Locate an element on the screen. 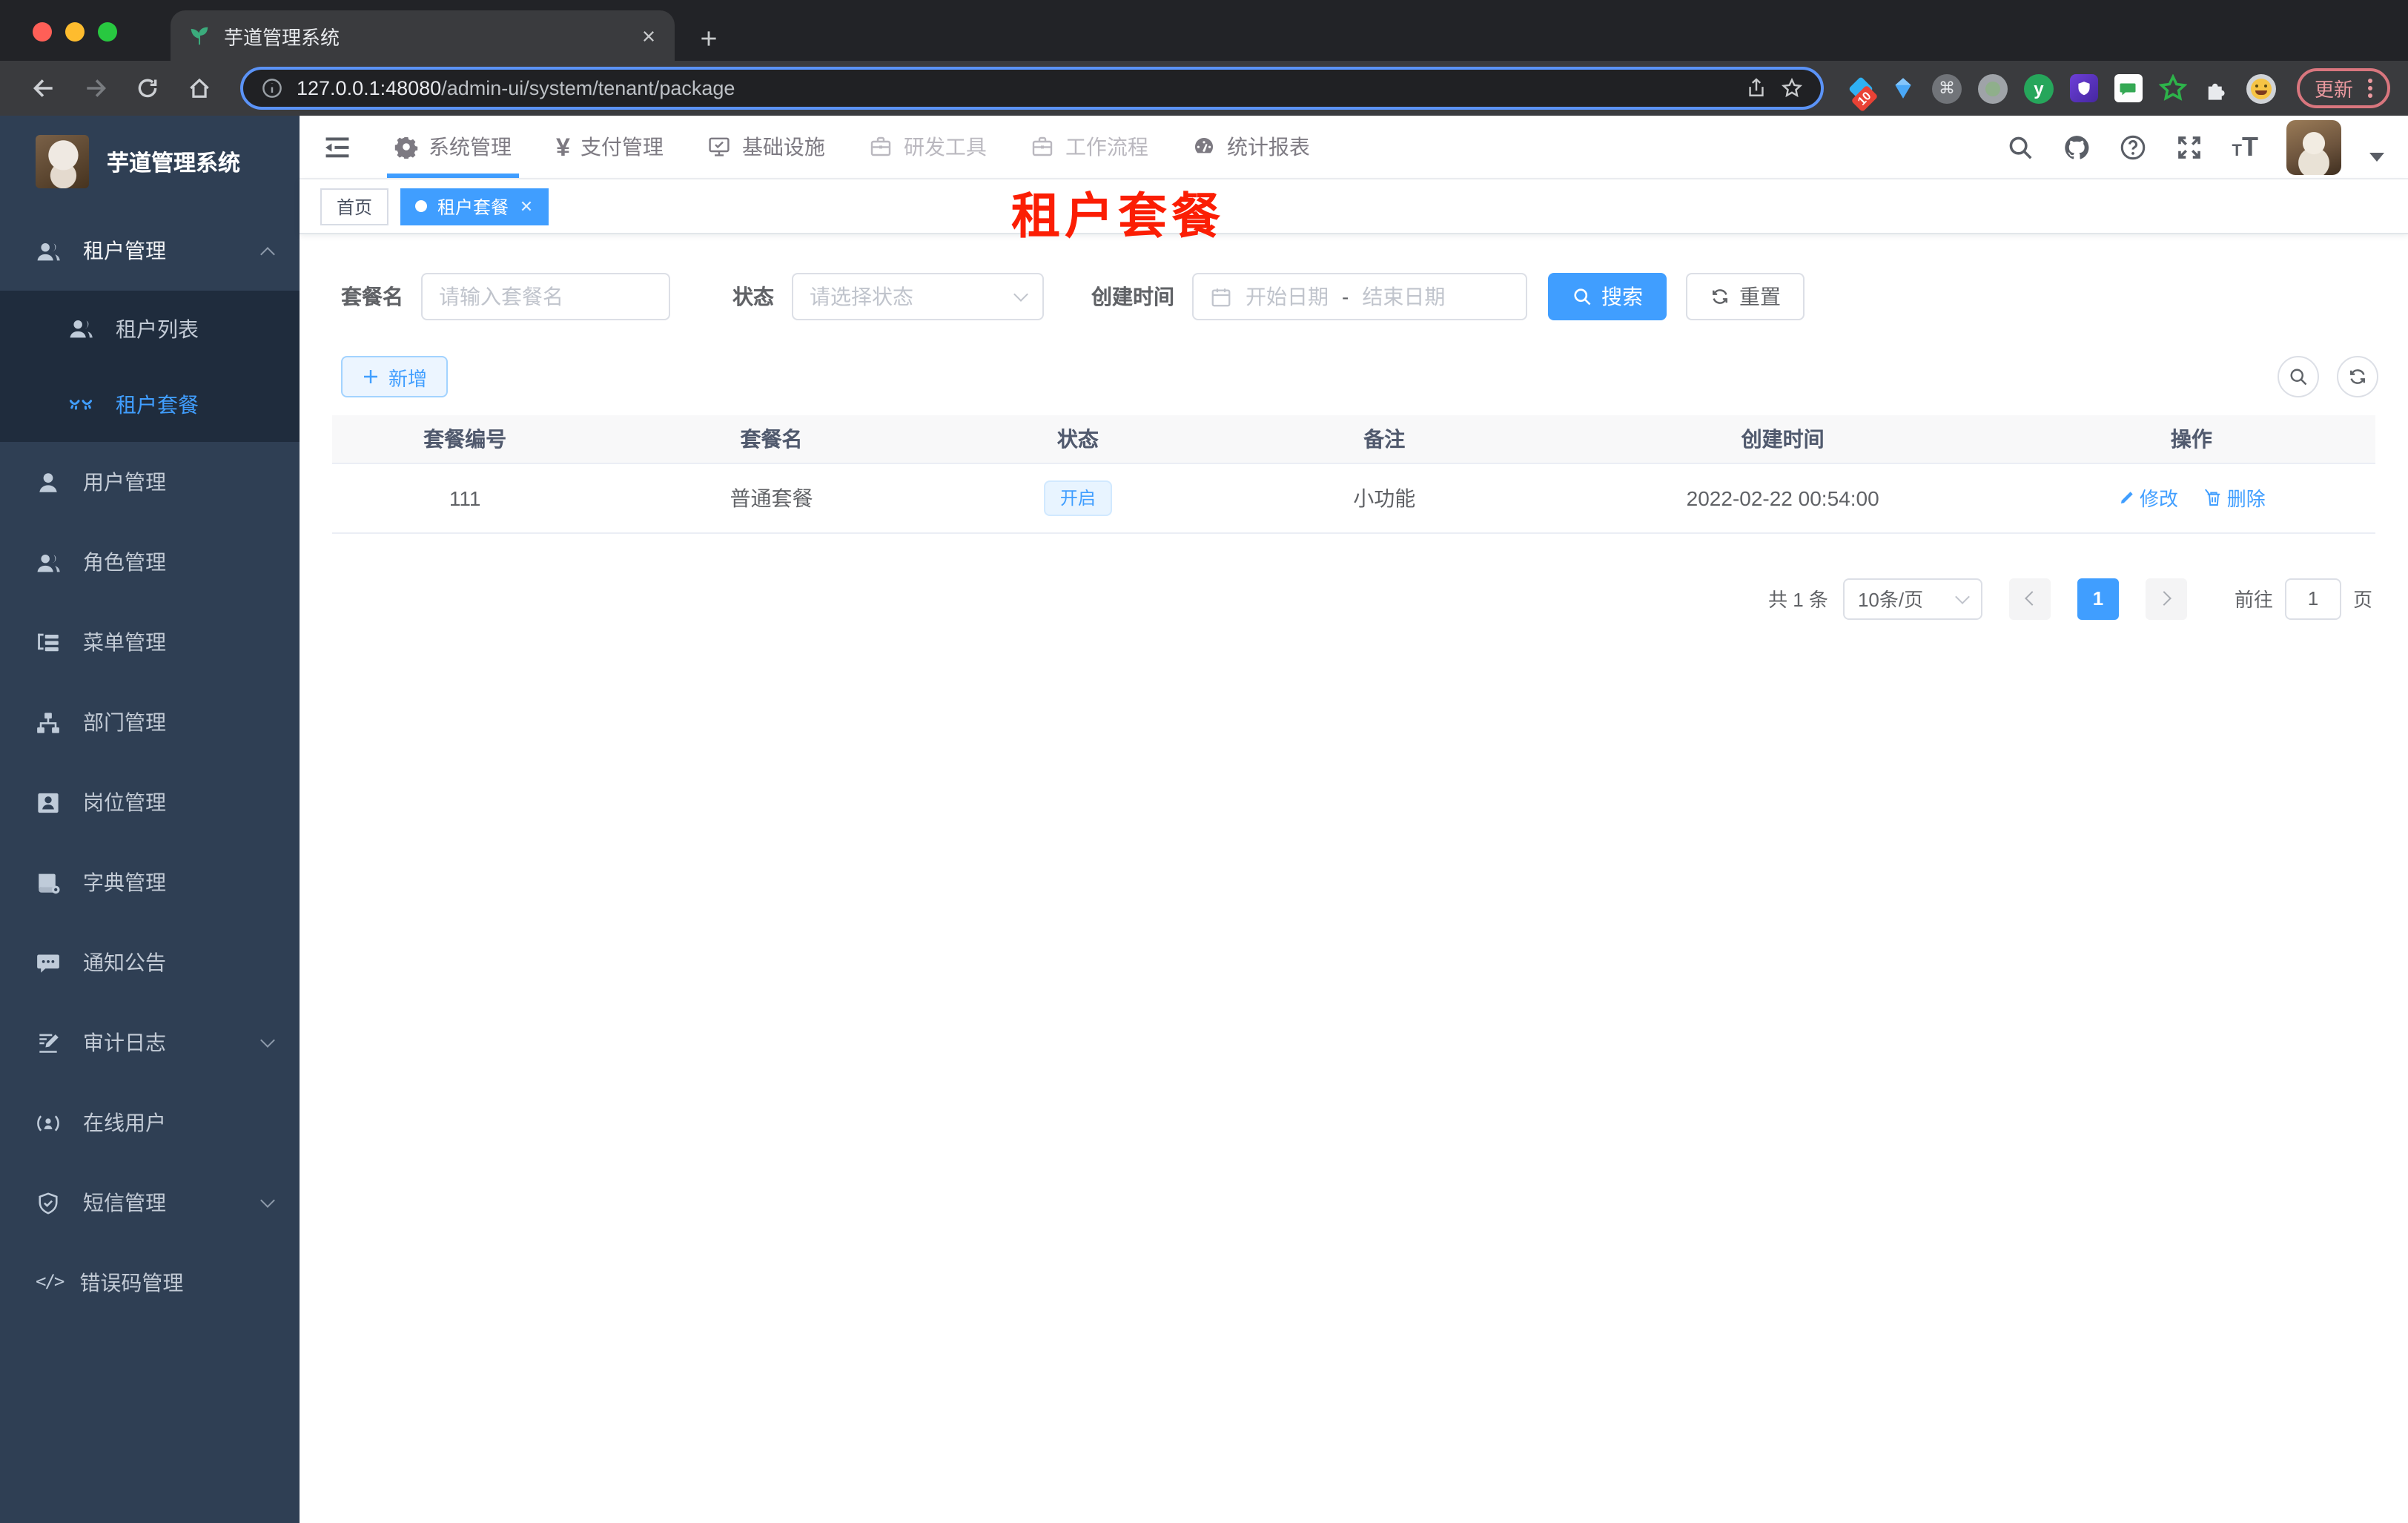 The width and height of the screenshot is (2408, 1523). table-refresh-button is located at coordinates (2357, 377).